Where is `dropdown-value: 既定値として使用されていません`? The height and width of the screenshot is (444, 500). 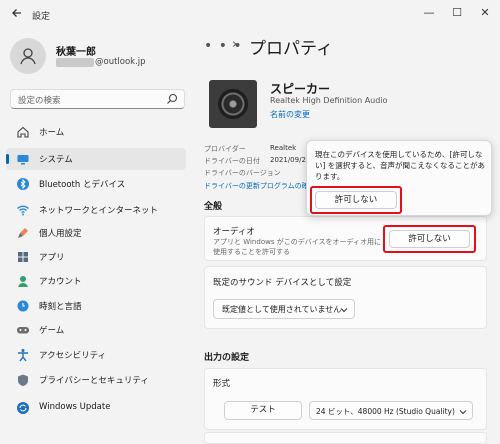 dropdown-value: 既定値として使用されていません is located at coordinates (282, 309).